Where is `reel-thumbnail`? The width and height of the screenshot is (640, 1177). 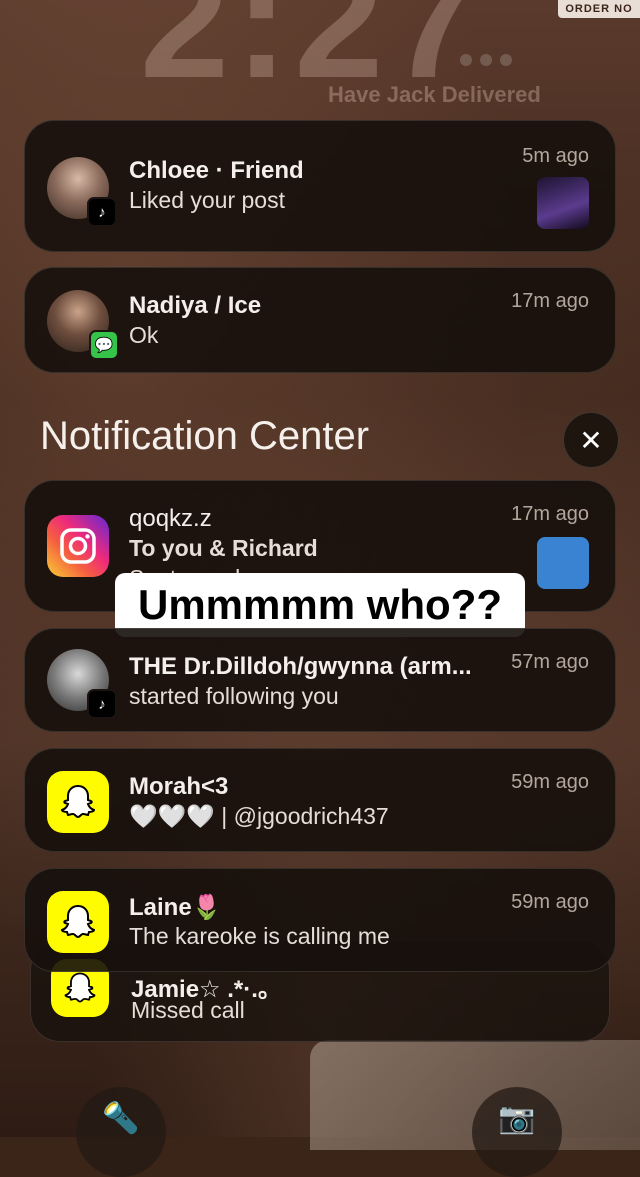 reel-thumbnail is located at coordinates (563, 563).